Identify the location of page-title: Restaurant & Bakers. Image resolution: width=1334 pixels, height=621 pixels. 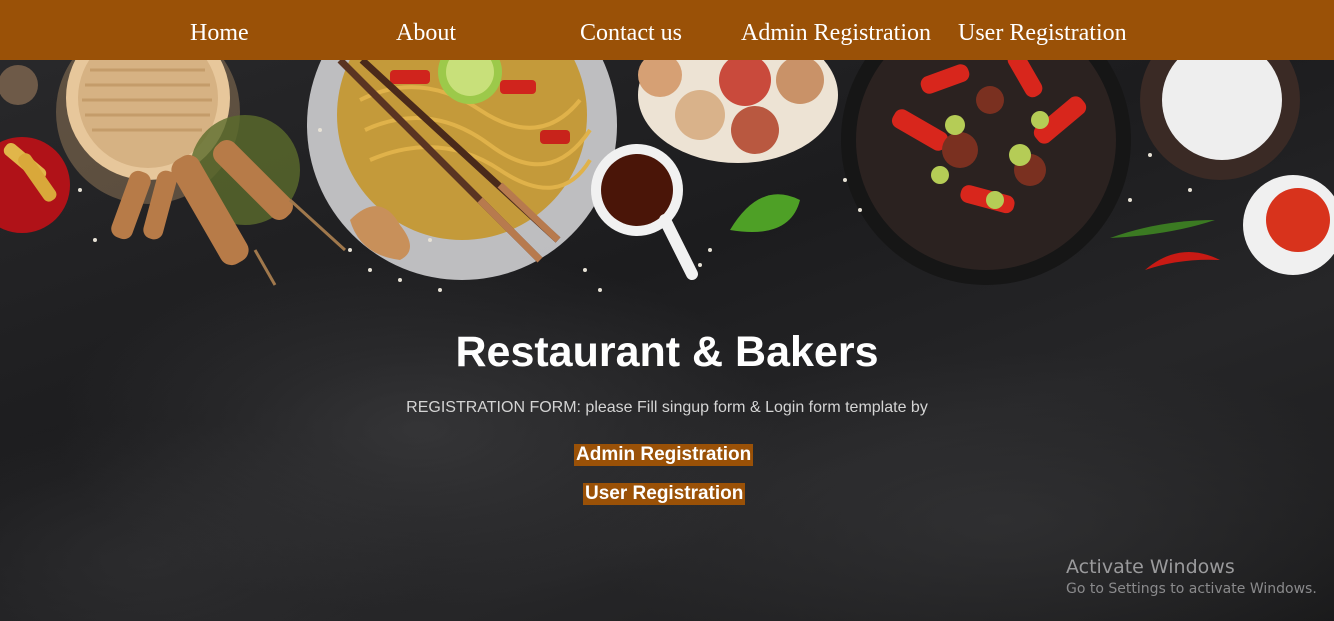
(667, 352).